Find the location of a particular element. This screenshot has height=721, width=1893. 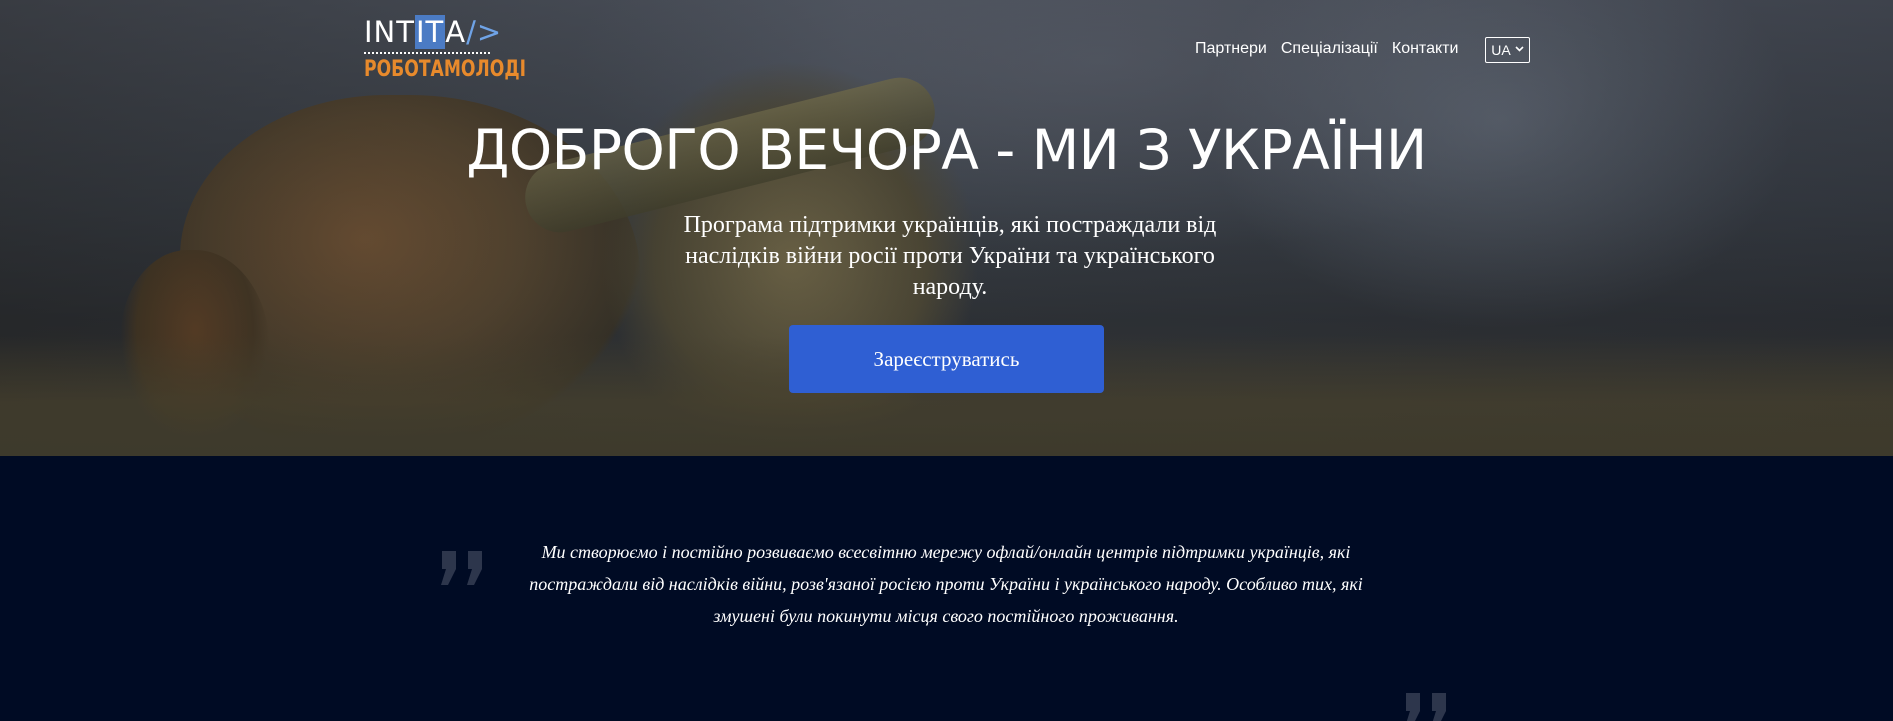

logo-divider is located at coordinates (427, 53).